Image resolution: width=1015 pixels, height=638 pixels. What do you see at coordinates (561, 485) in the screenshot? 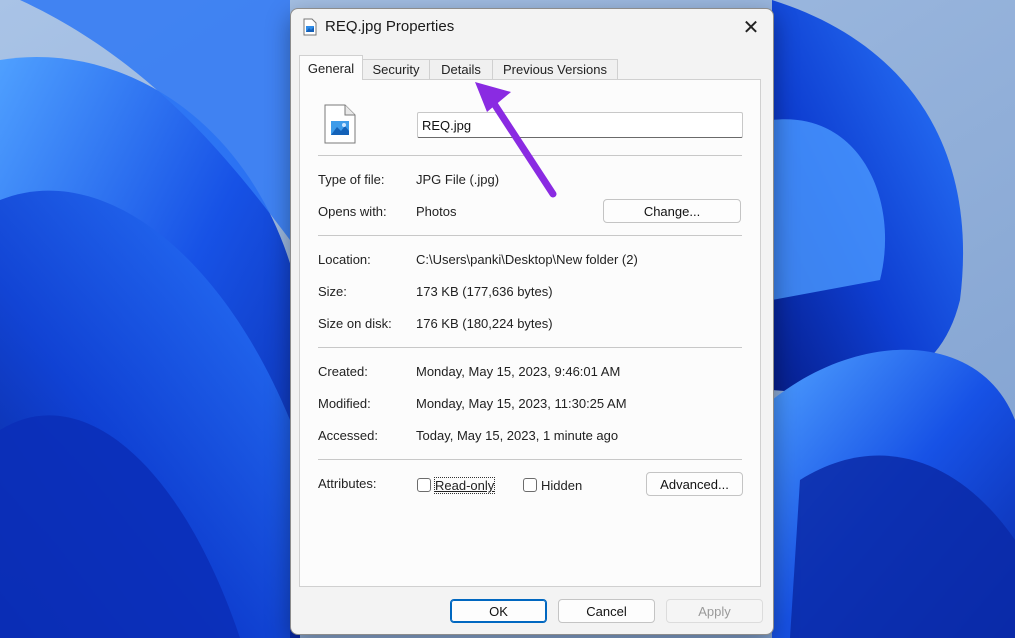
I see `hidden-label: Hidden` at bounding box center [561, 485].